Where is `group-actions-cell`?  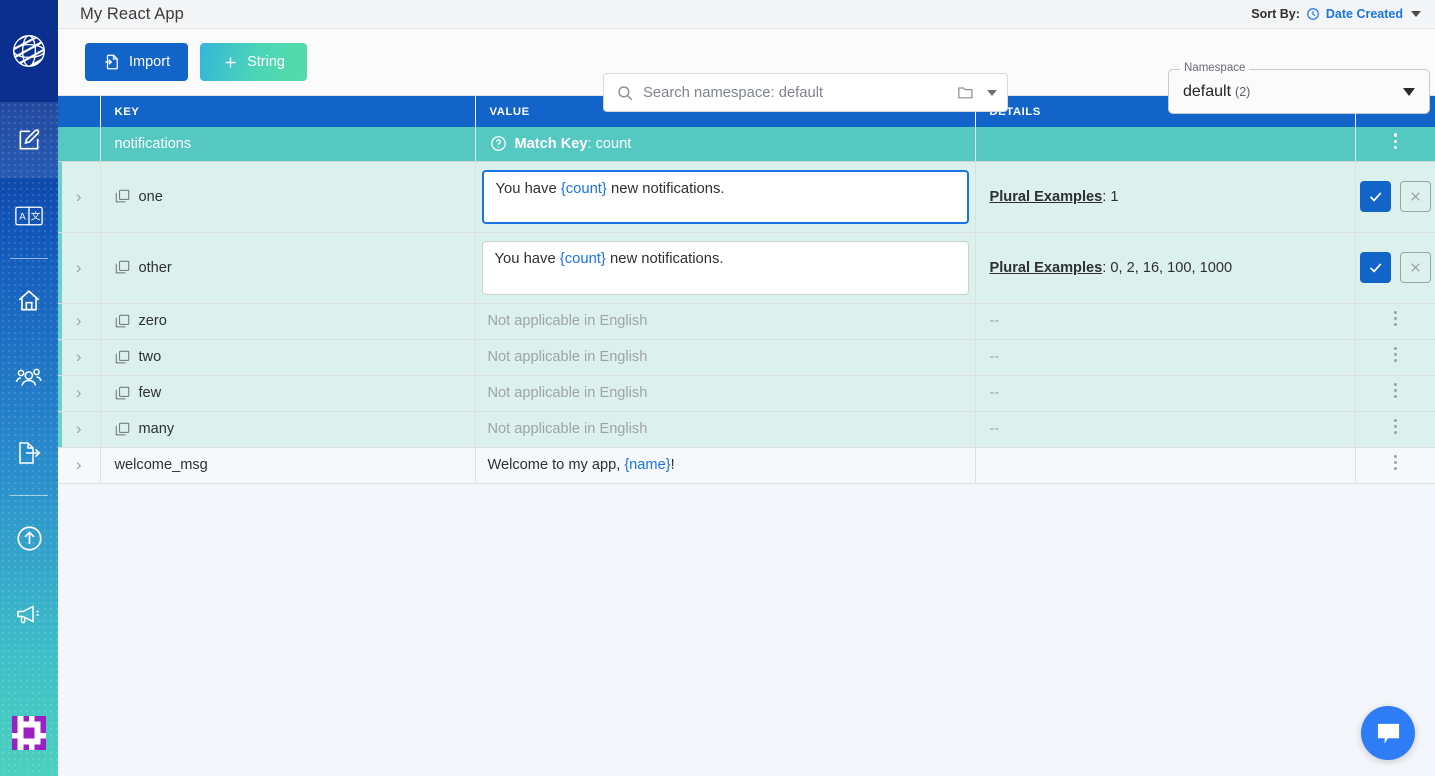
group-actions-cell is located at coordinates (1395, 144).